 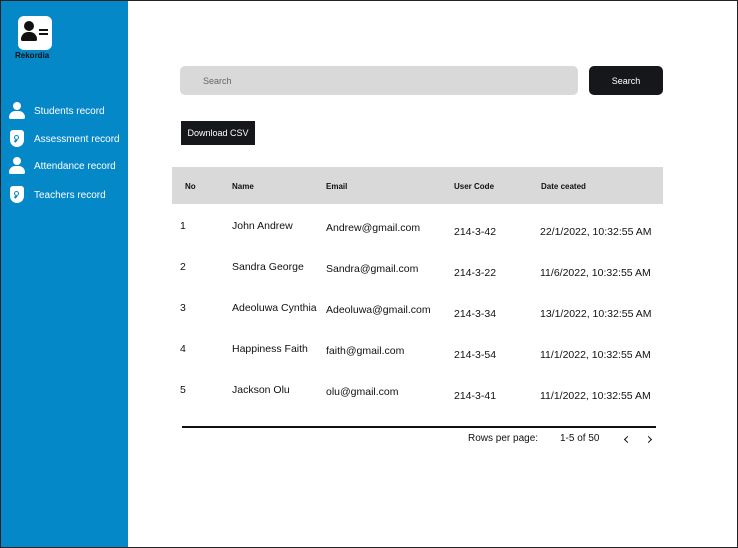 I want to click on cell-name: Adeoluwa Cynthia, so click(x=274, y=308).